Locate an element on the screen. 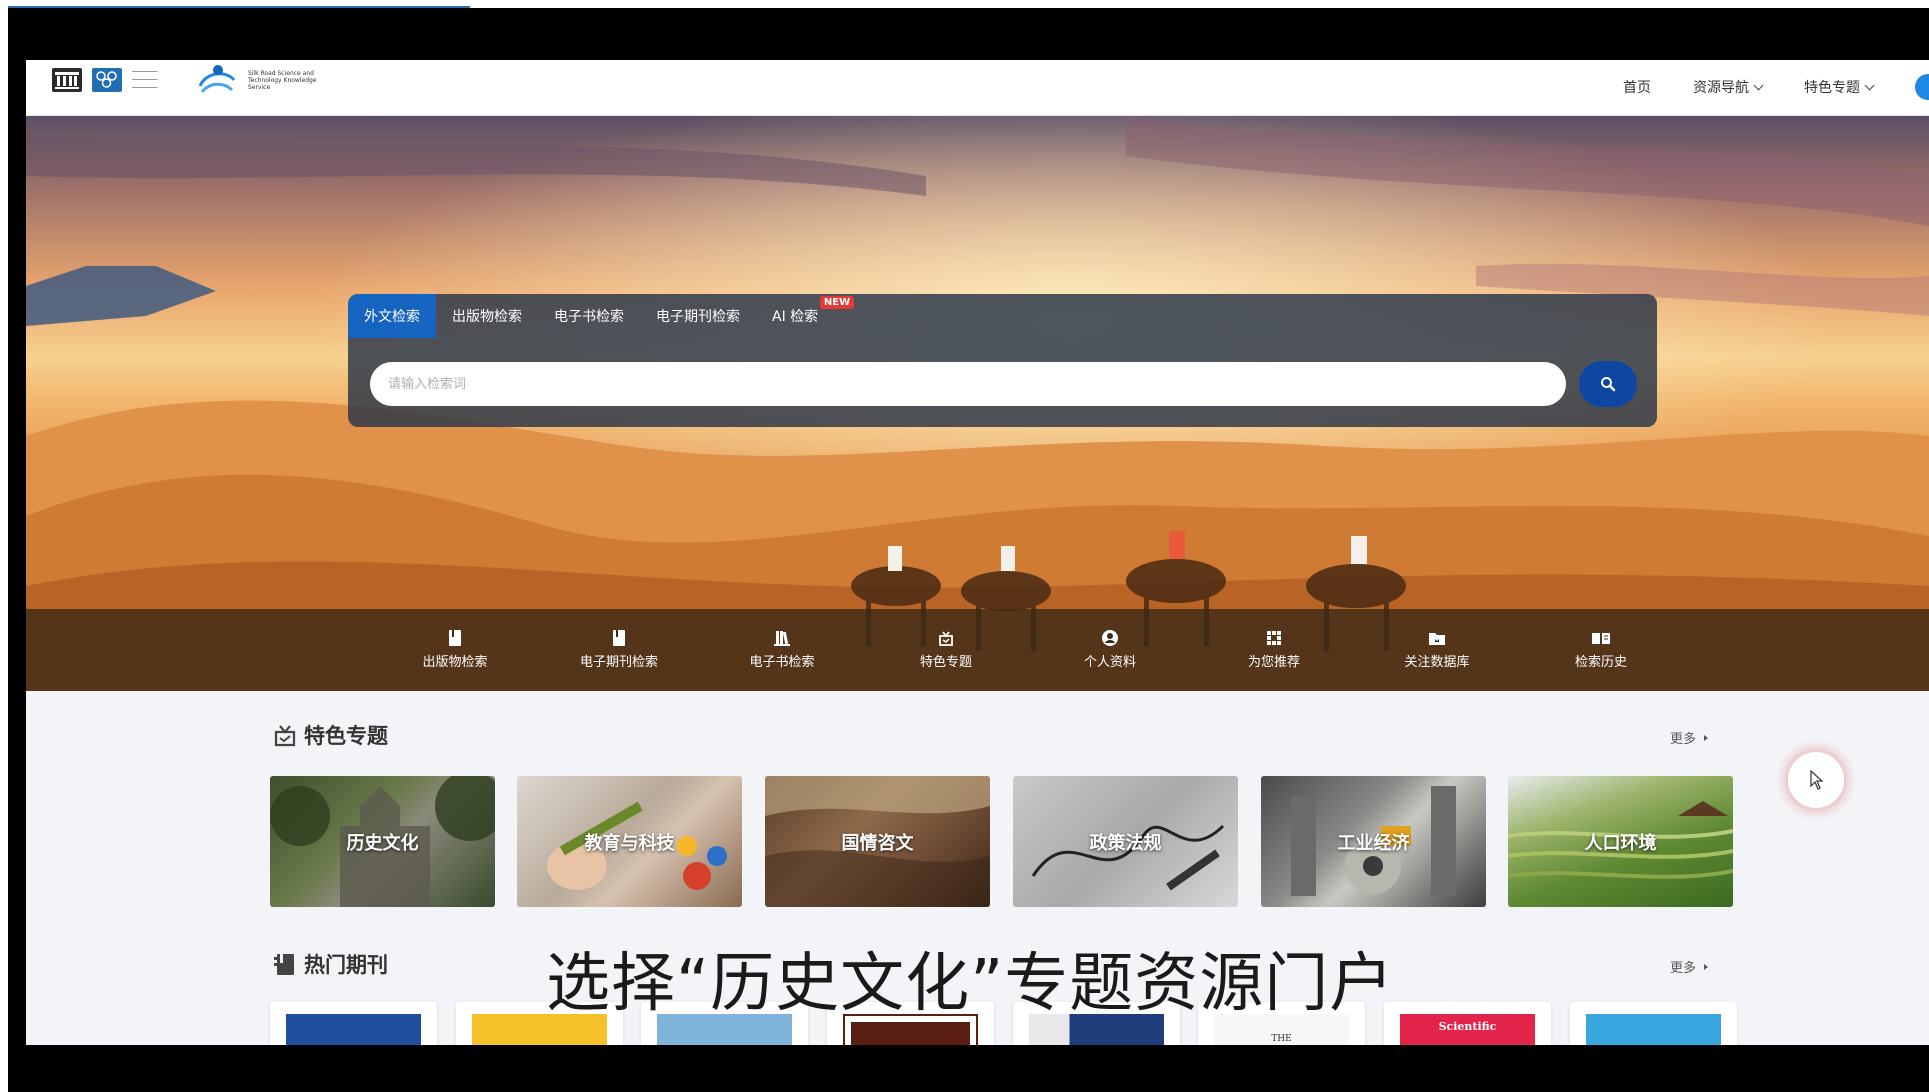 Image resolution: width=1929 pixels, height=1092 pixels. journals-more-link: 更多 is located at coordinates (1689, 966).